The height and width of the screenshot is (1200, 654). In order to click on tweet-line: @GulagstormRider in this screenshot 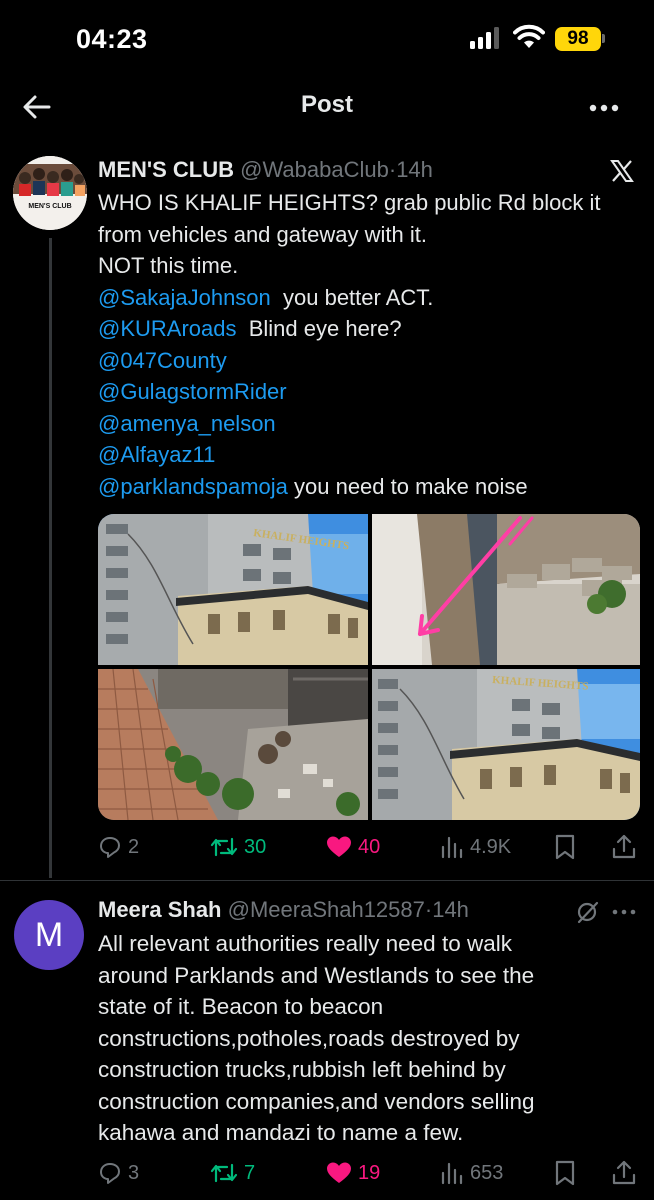, I will do `click(372, 392)`.